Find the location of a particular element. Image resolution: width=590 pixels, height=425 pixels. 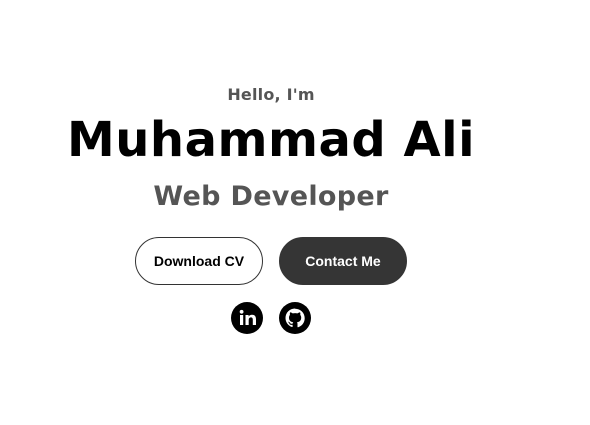

contact-me-button: Contact Me is located at coordinates (343, 261).